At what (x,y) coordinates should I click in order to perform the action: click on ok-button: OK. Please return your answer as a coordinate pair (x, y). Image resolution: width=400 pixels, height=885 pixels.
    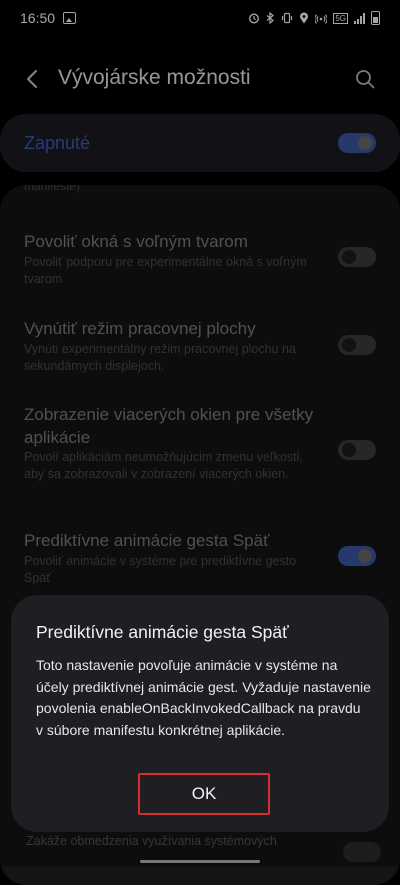
    Looking at the image, I should click on (204, 794).